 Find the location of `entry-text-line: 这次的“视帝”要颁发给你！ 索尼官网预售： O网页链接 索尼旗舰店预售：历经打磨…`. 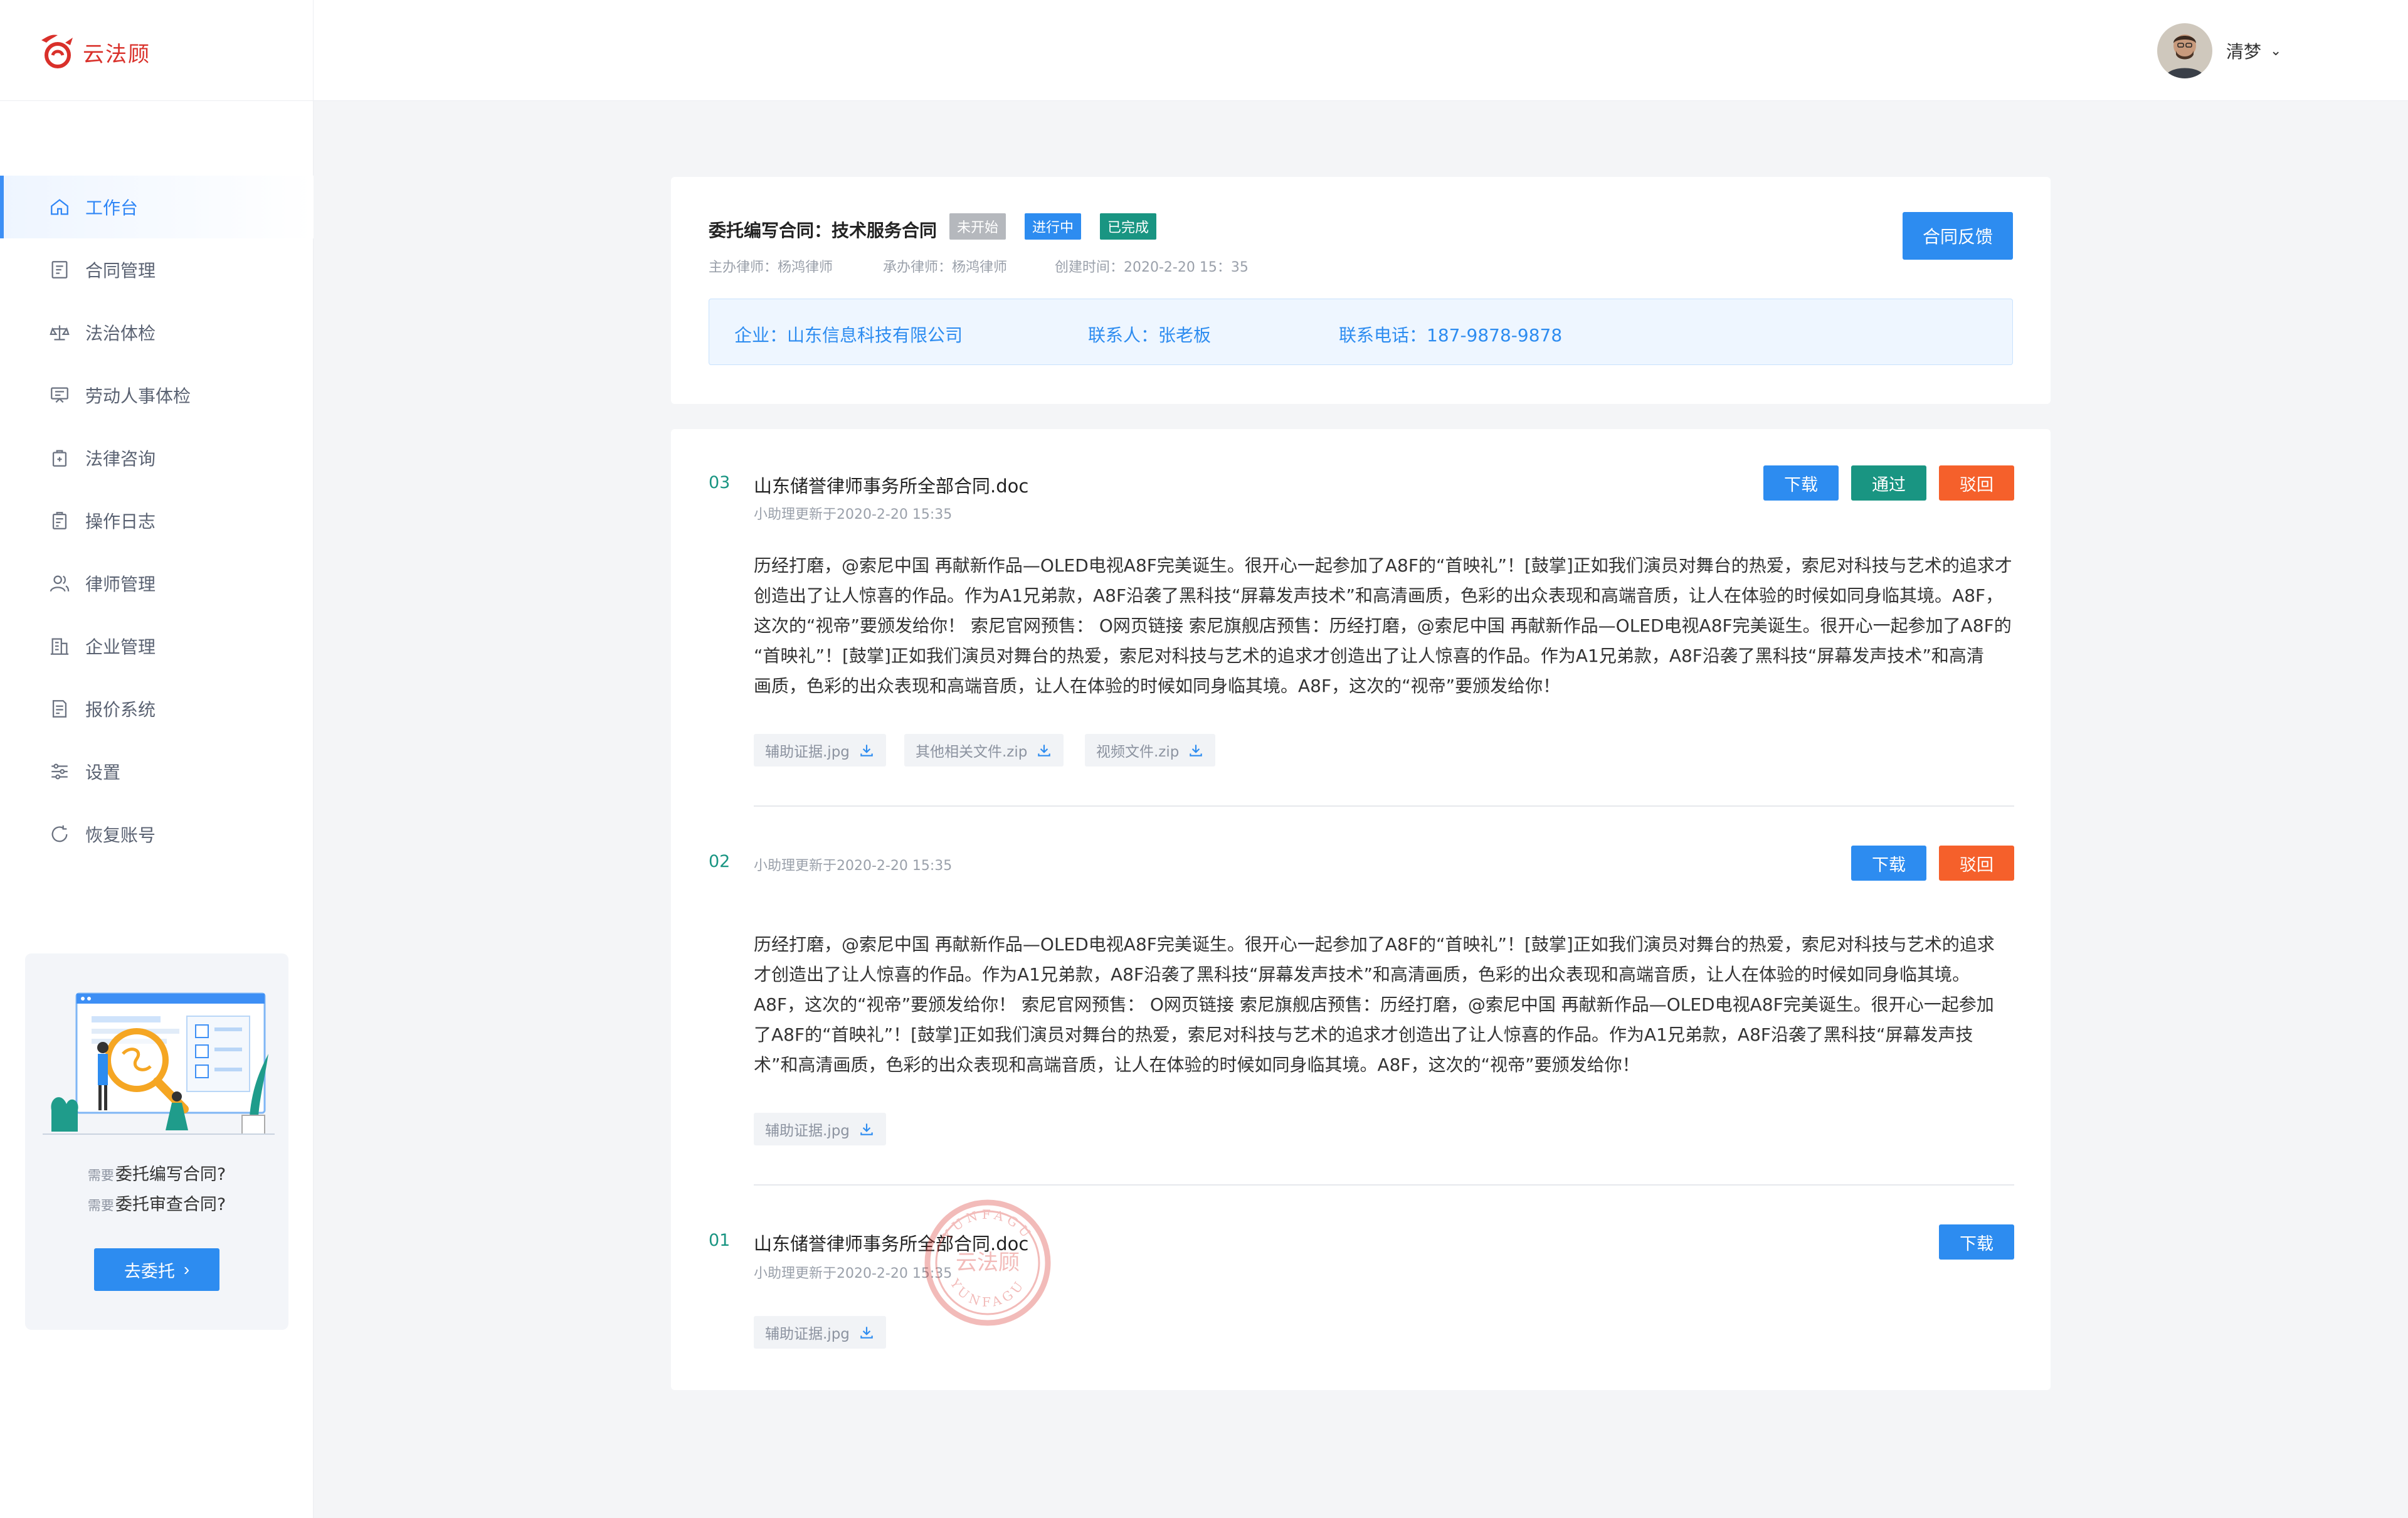

entry-text-line: 这次的“视帝”要颁发给你！ 索尼官网预售： O网页链接 索尼旗舰店预售：历经打磨… is located at coordinates (1383, 625).